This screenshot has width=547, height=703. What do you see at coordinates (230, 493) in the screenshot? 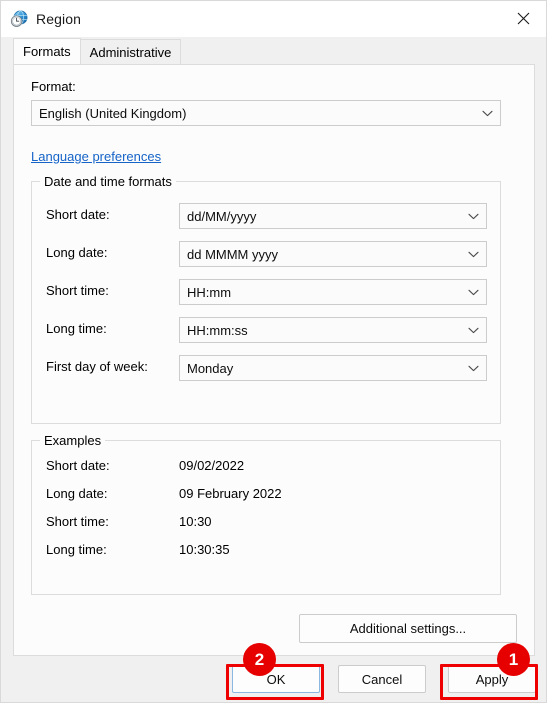
I see `example-long-date-value: 09 February 2022` at bounding box center [230, 493].